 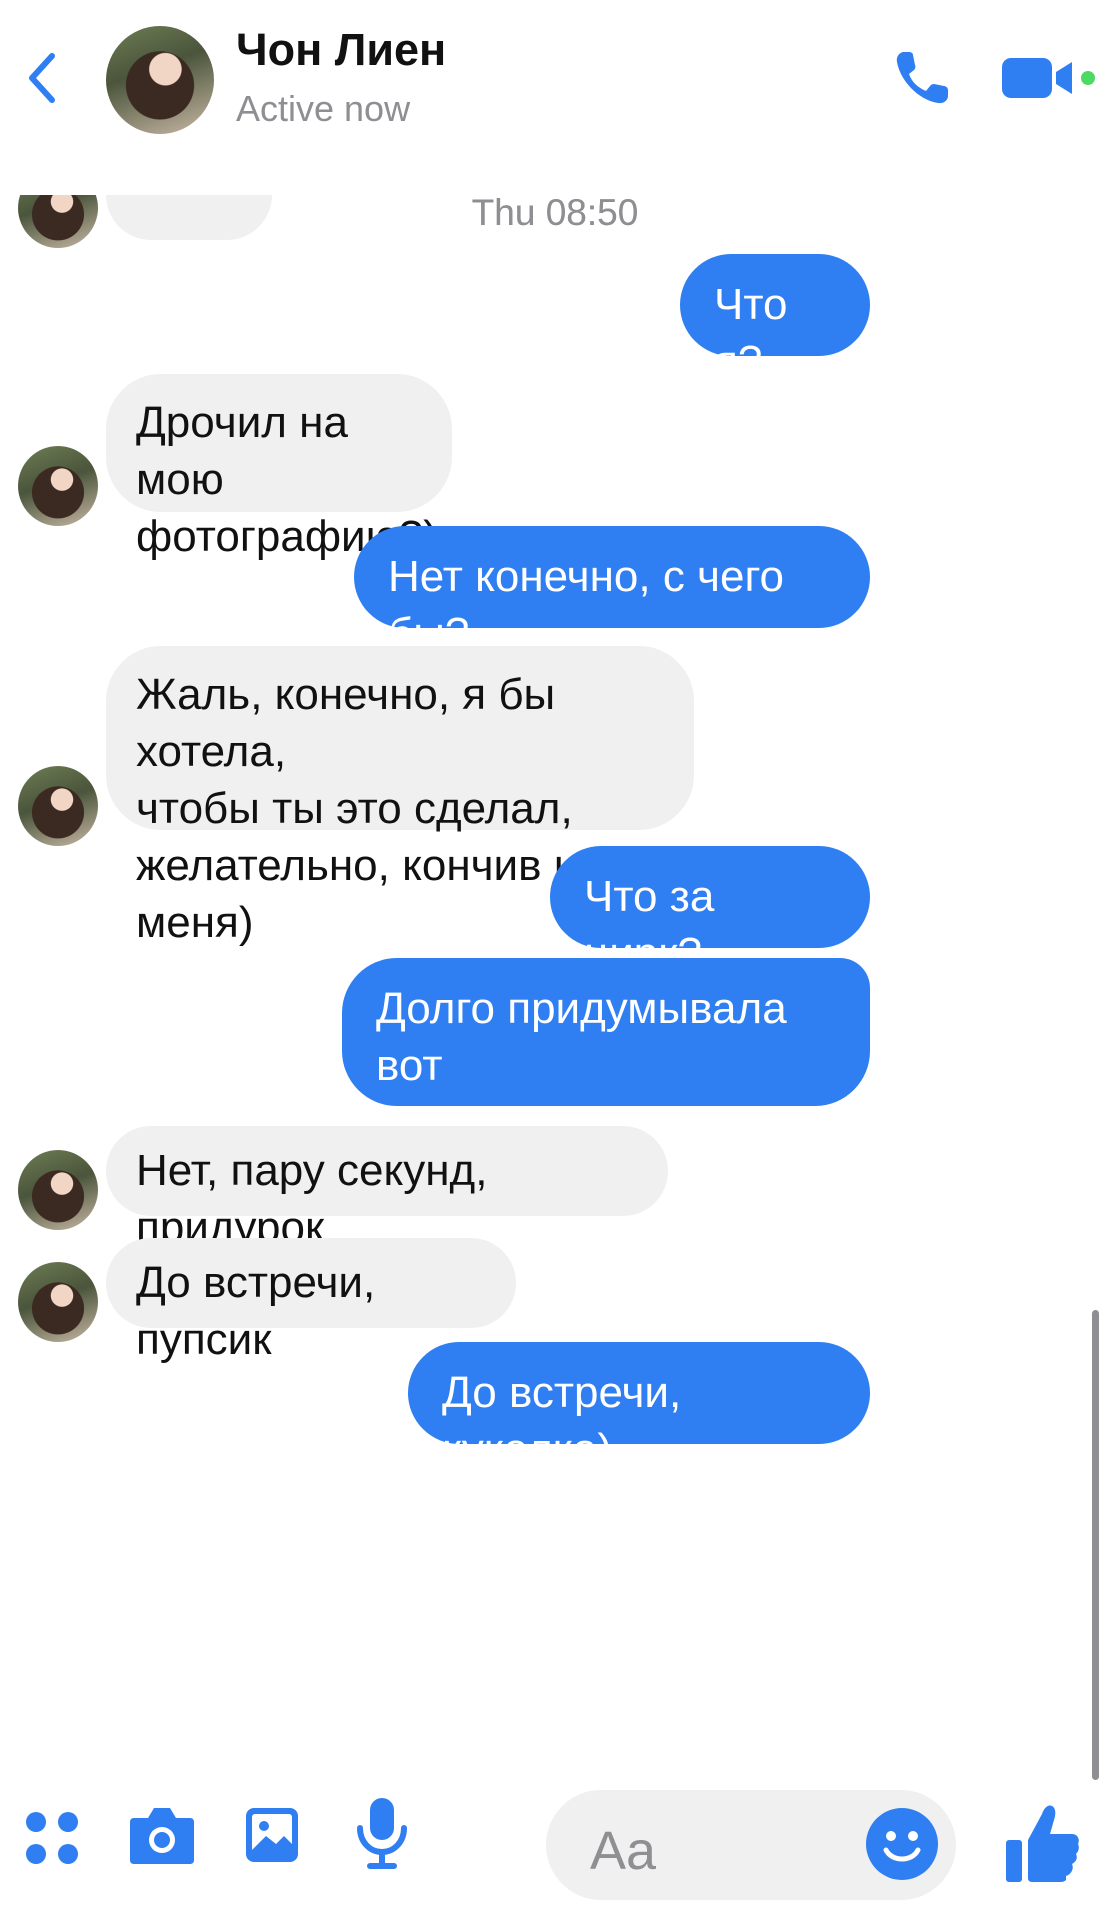 I want to click on emoji-icon, so click(x=902, y=1844).